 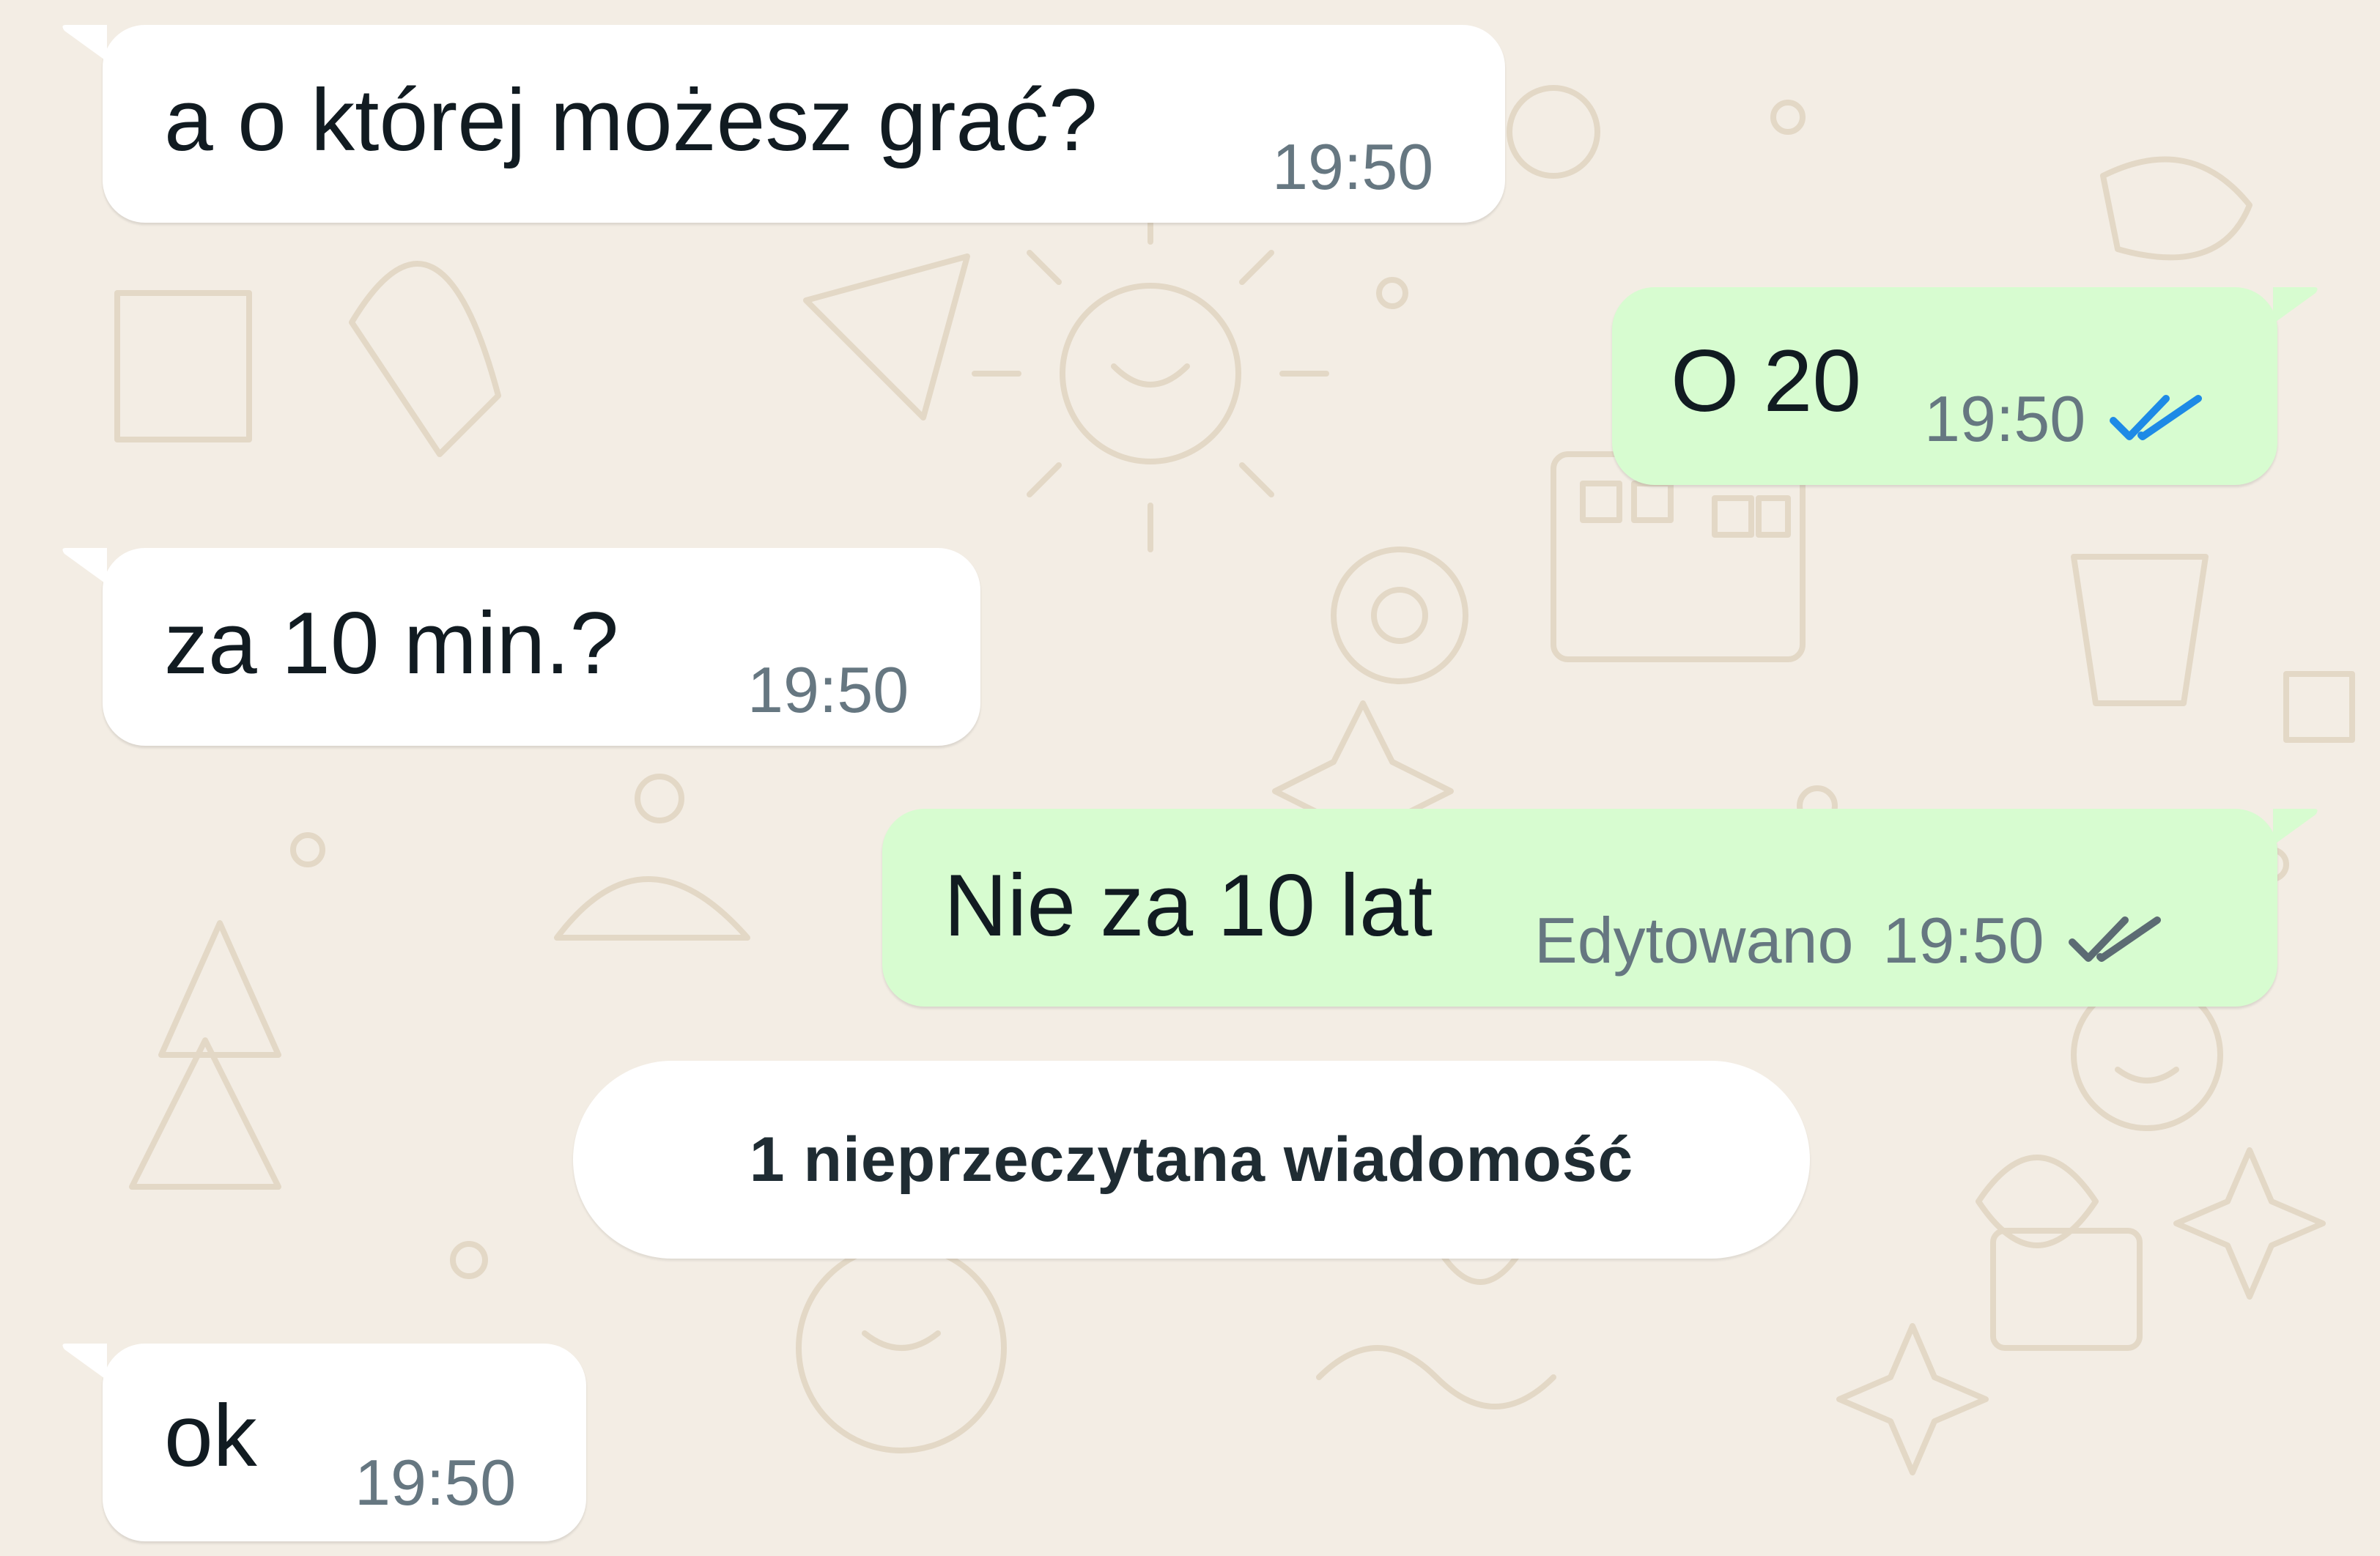 I want to click on message-incoming: za 10 min.? 19:50, so click(x=521, y=647).